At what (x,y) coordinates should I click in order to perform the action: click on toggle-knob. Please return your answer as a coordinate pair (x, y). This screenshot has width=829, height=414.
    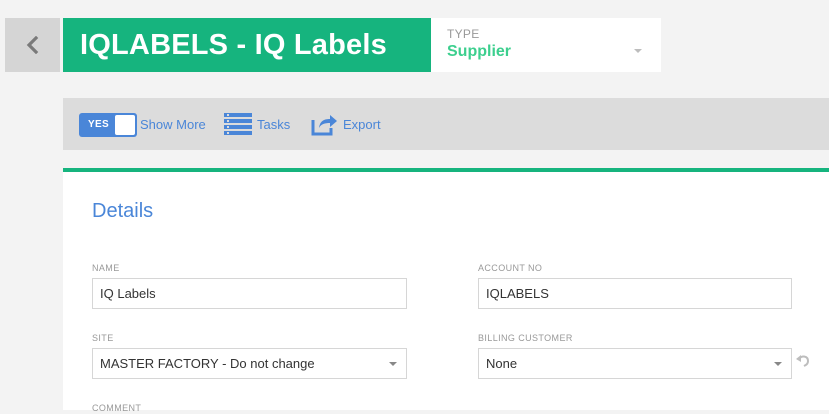
    Looking at the image, I should click on (125, 125).